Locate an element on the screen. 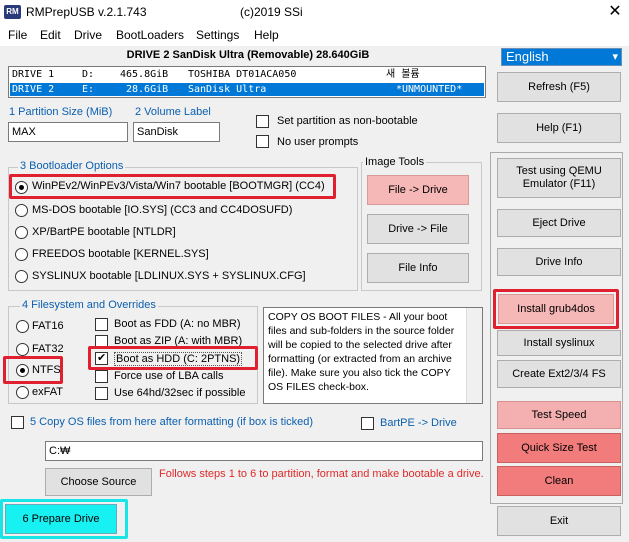 The width and height of the screenshot is (629, 542). drive-info-label: Drive Info is located at coordinates (559, 261).